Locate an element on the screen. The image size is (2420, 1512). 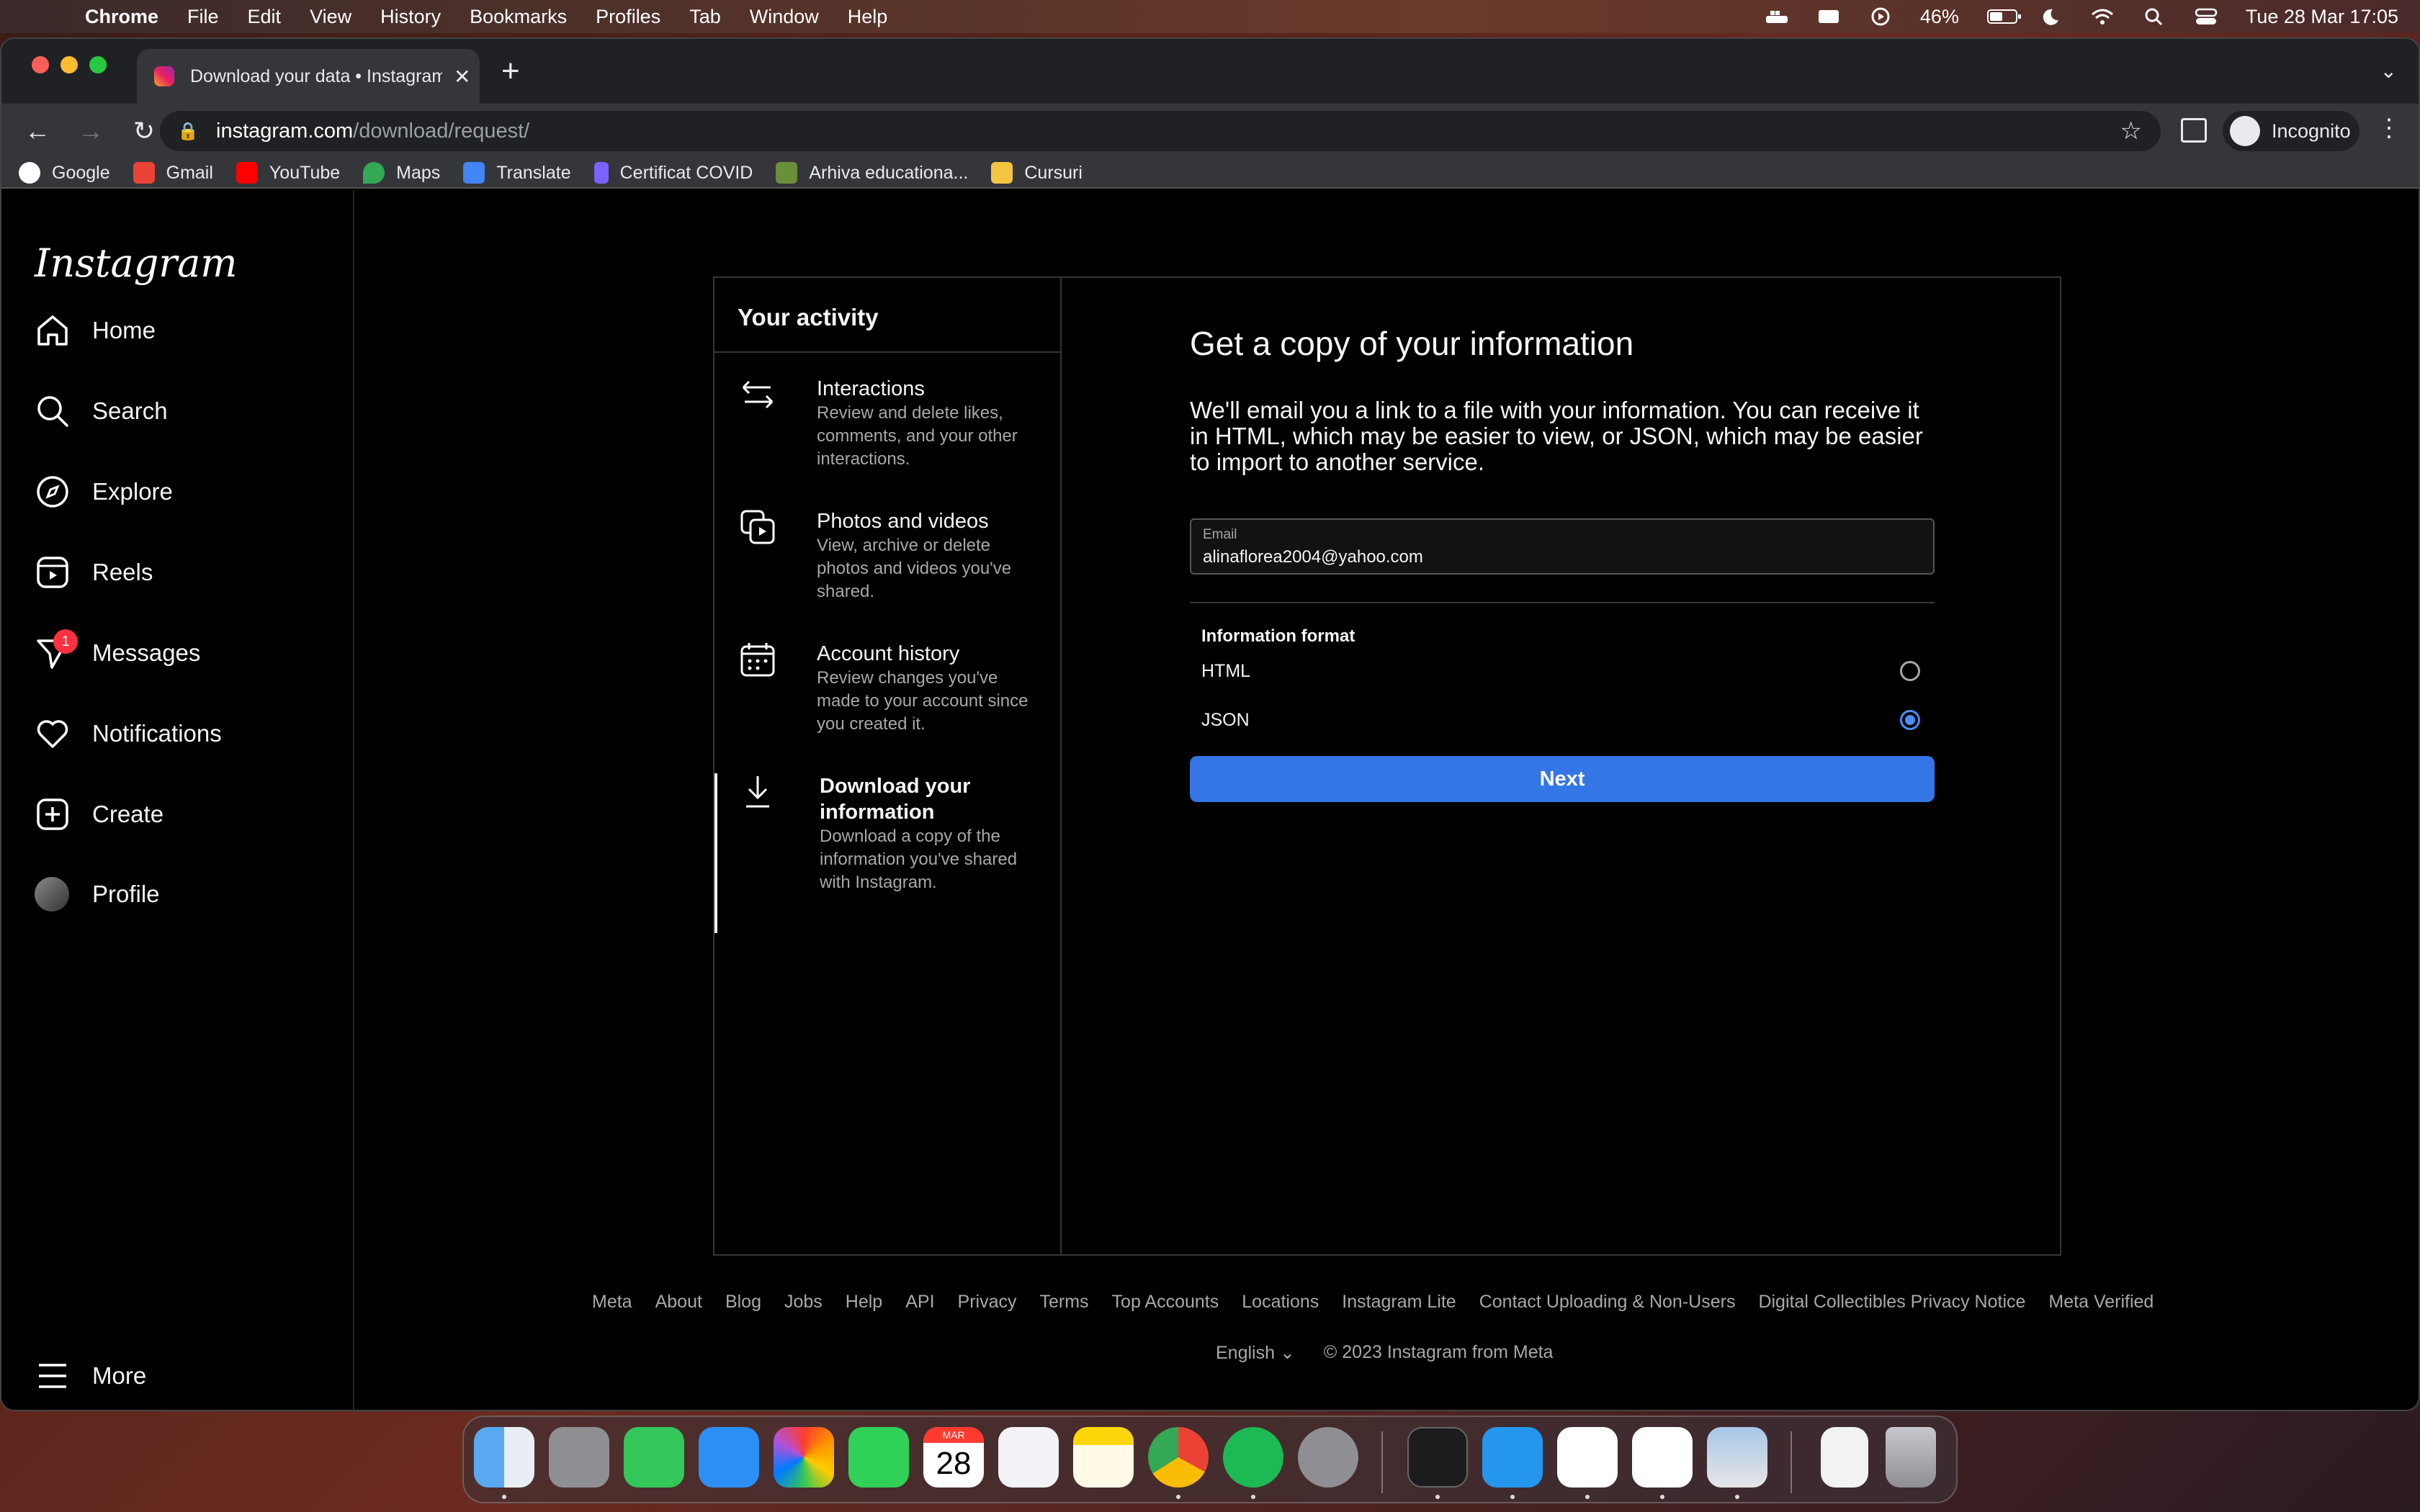
sidebar-item-search: Search is located at coordinates (101, 411).